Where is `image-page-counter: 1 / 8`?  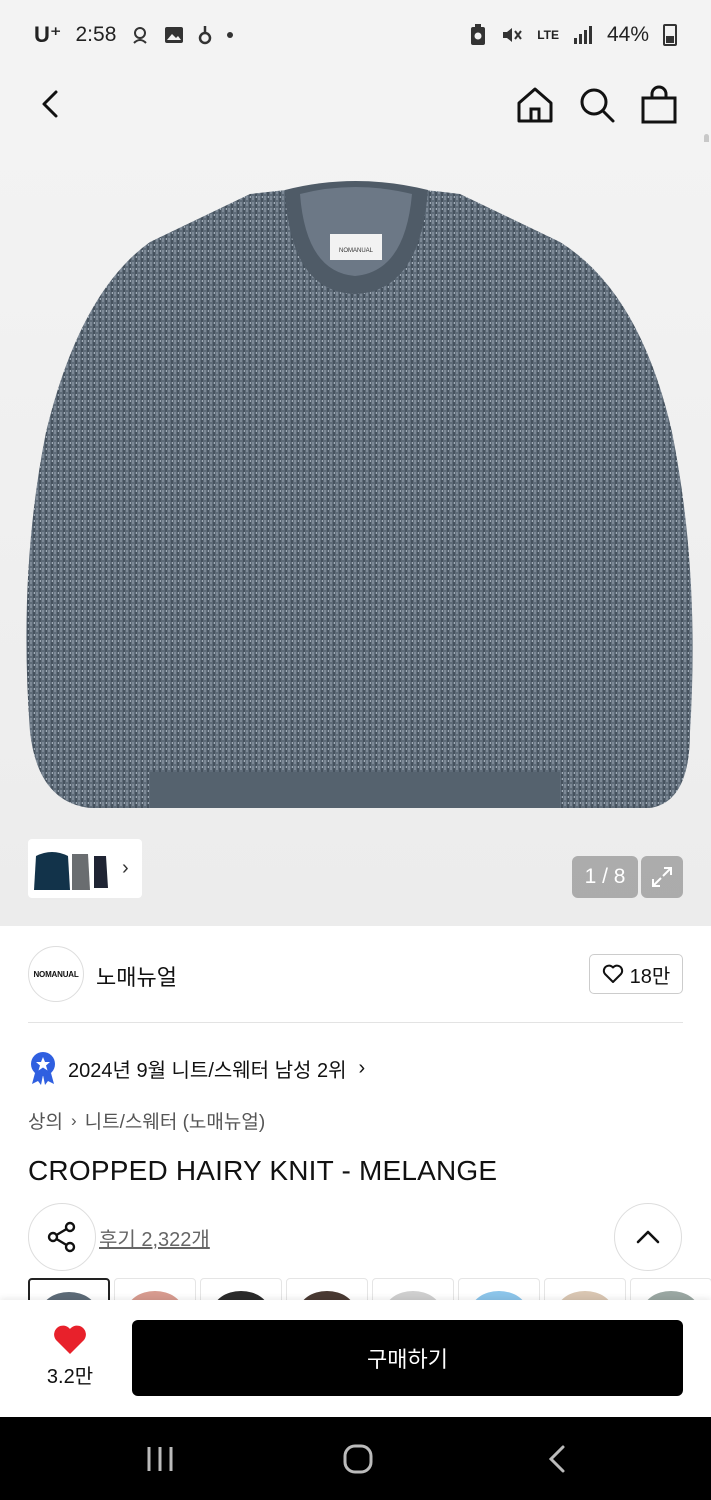
image-page-counter: 1 / 8 is located at coordinates (605, 877).